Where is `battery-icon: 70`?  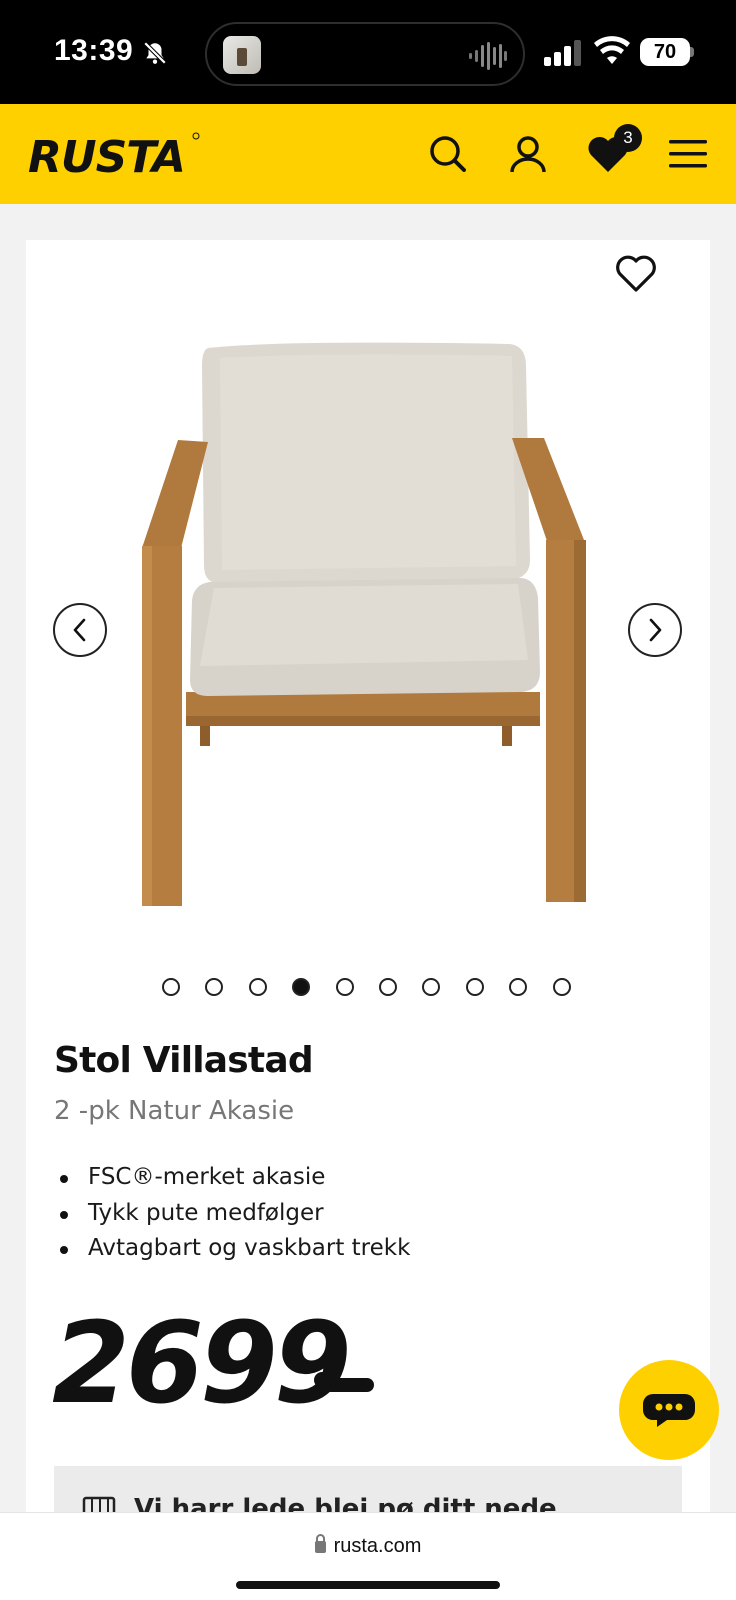
battery-icon: 70 is located at coordinates (667, 52).